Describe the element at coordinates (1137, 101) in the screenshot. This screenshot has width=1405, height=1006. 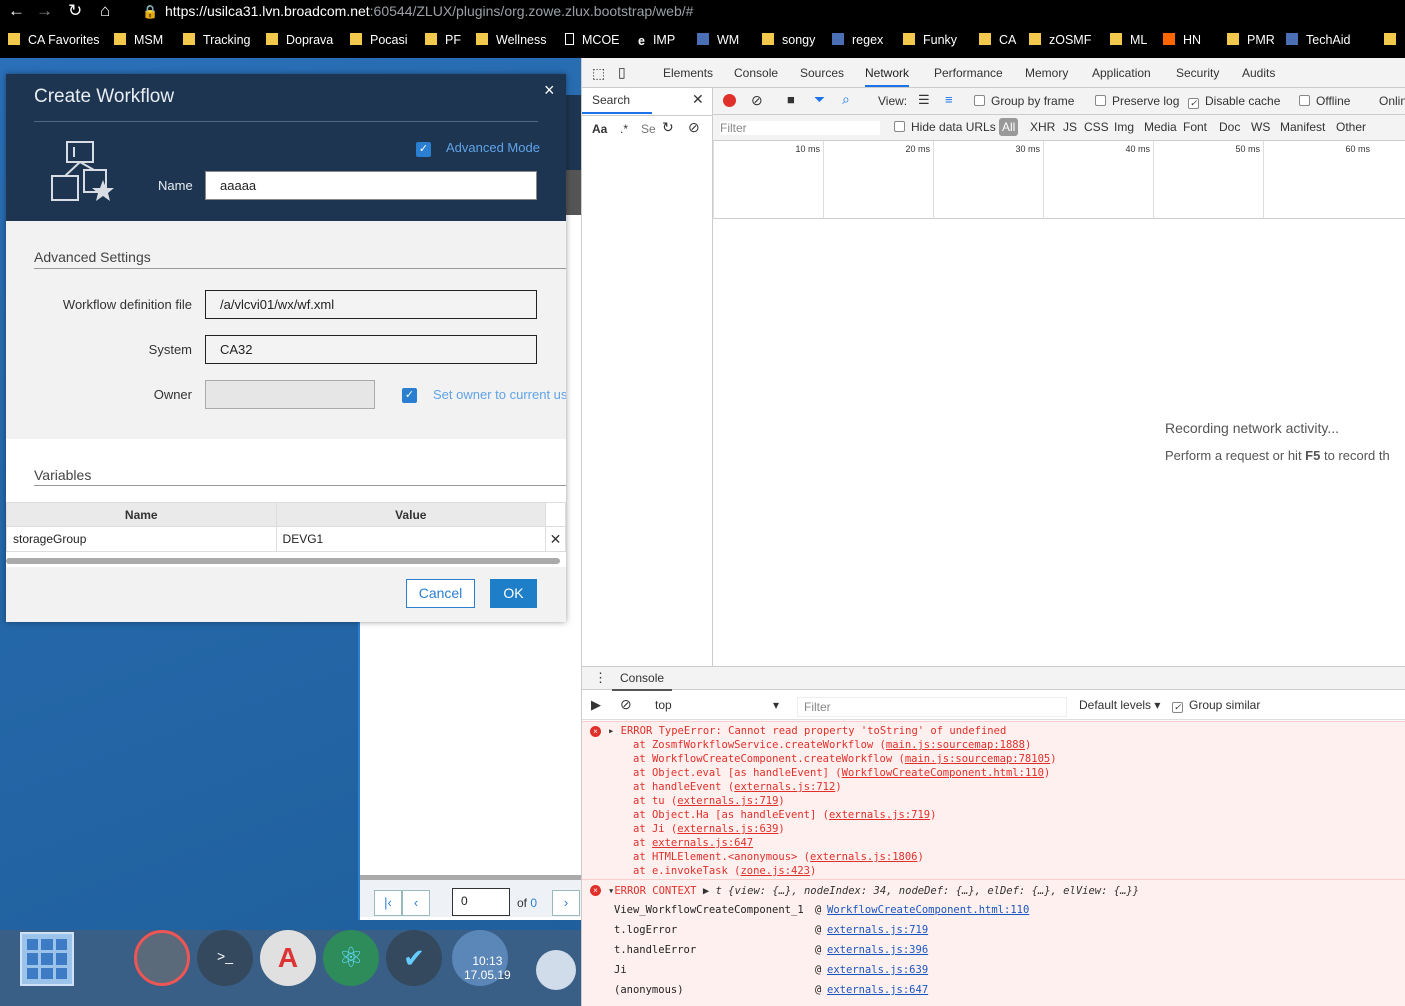
I see `preserve-log-checkbox: Preserve log` at that location.